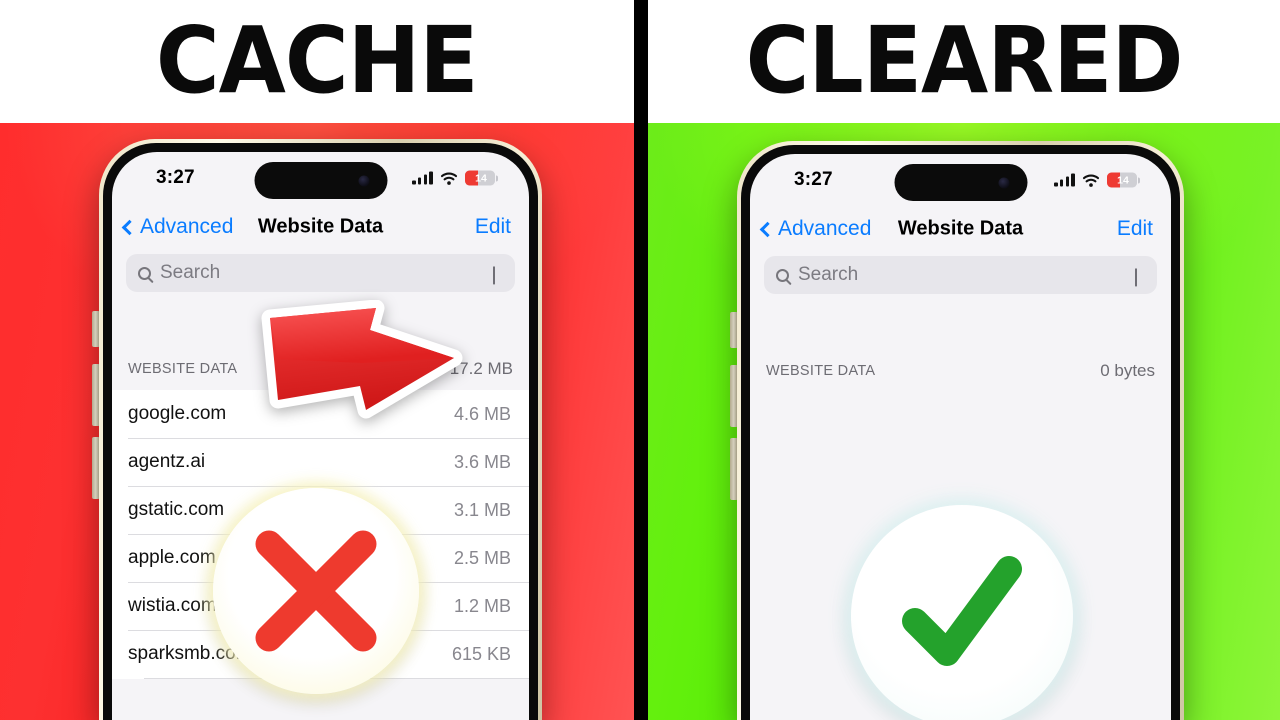 This screenshot has width=1280, height=720. Describe the element at coordinates (362, 359) in the screenshot. I see `red-arrow-right-icon` at that location.